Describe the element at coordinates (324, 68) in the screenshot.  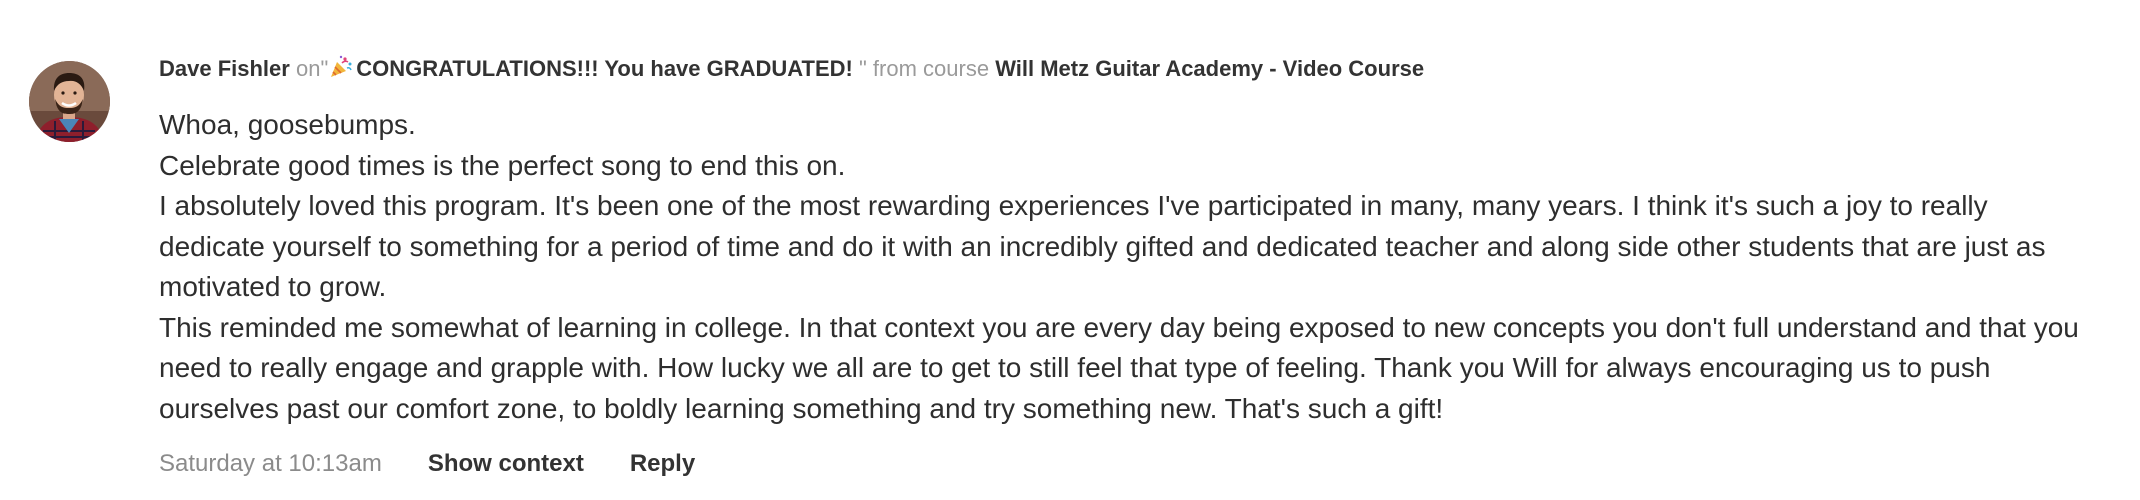
I see `quote-open: "` at that location.